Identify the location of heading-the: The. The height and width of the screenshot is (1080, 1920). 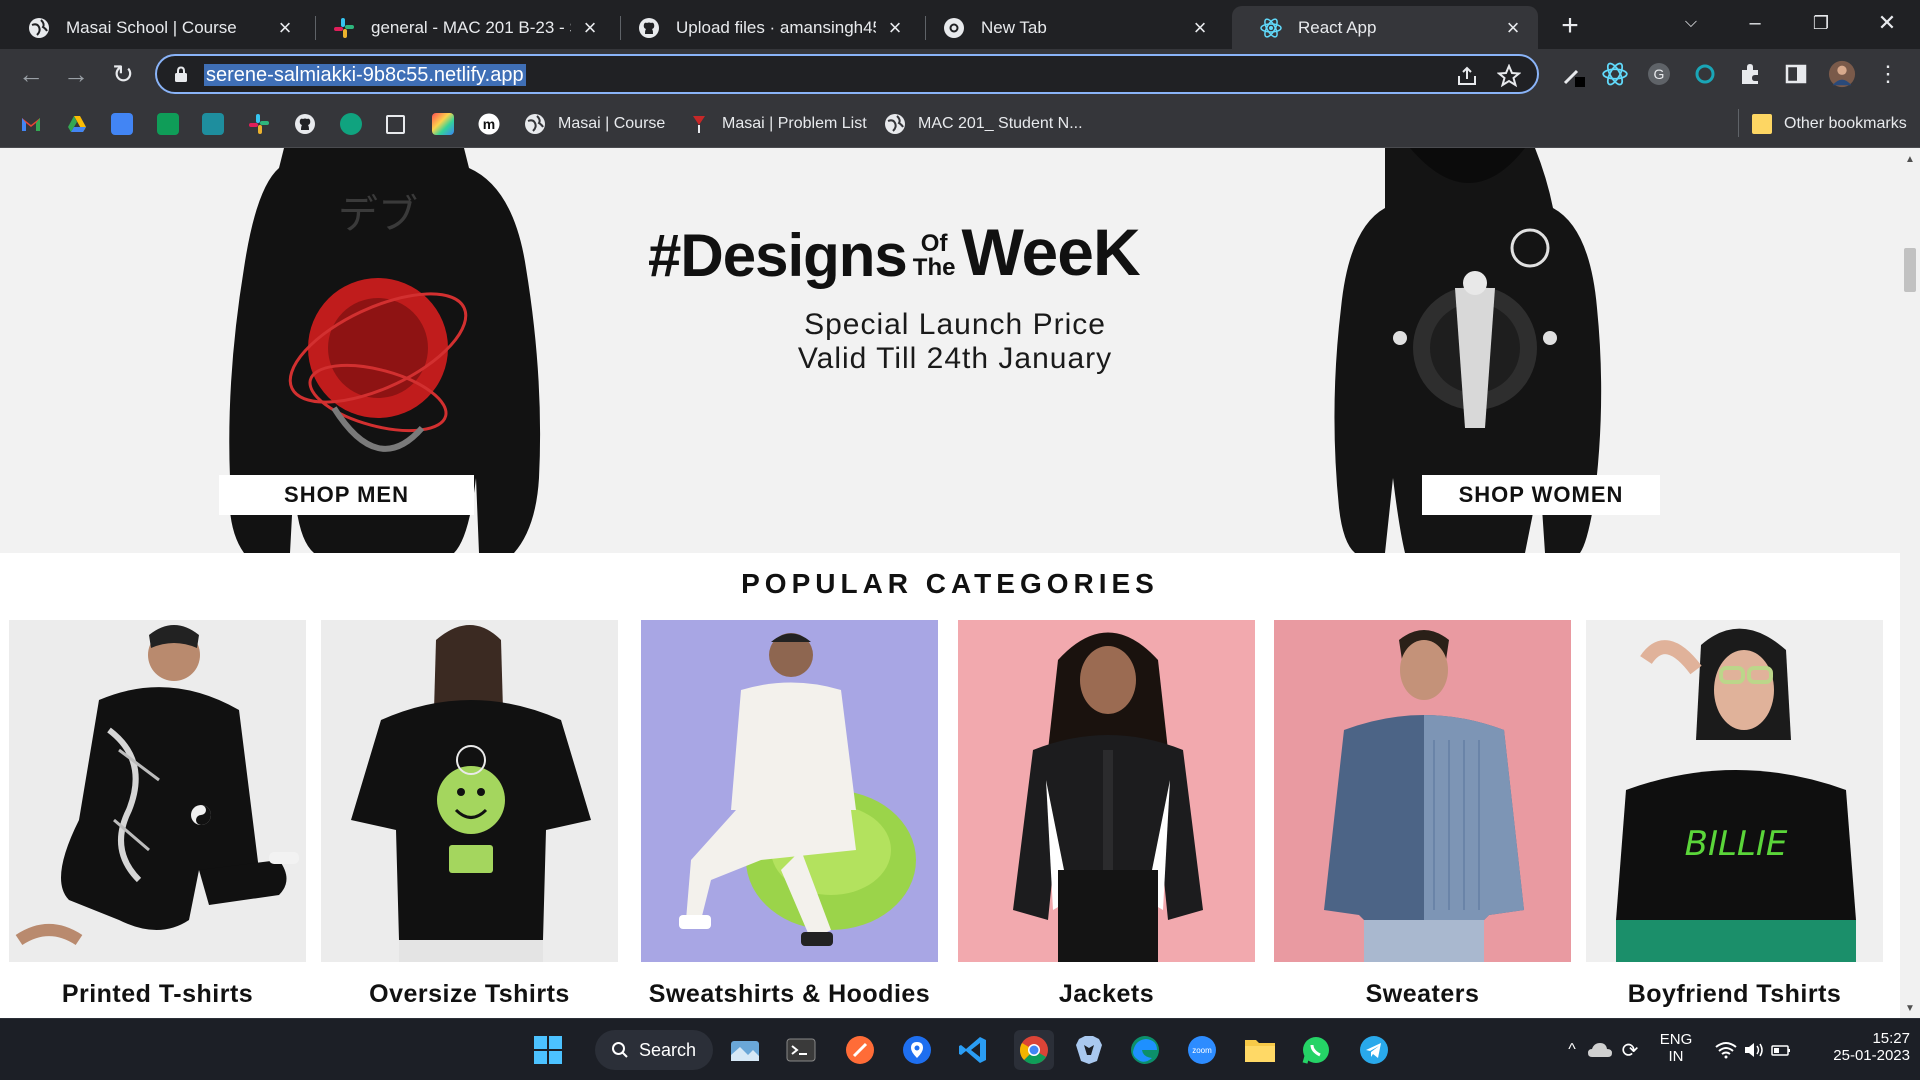
(934, 267).